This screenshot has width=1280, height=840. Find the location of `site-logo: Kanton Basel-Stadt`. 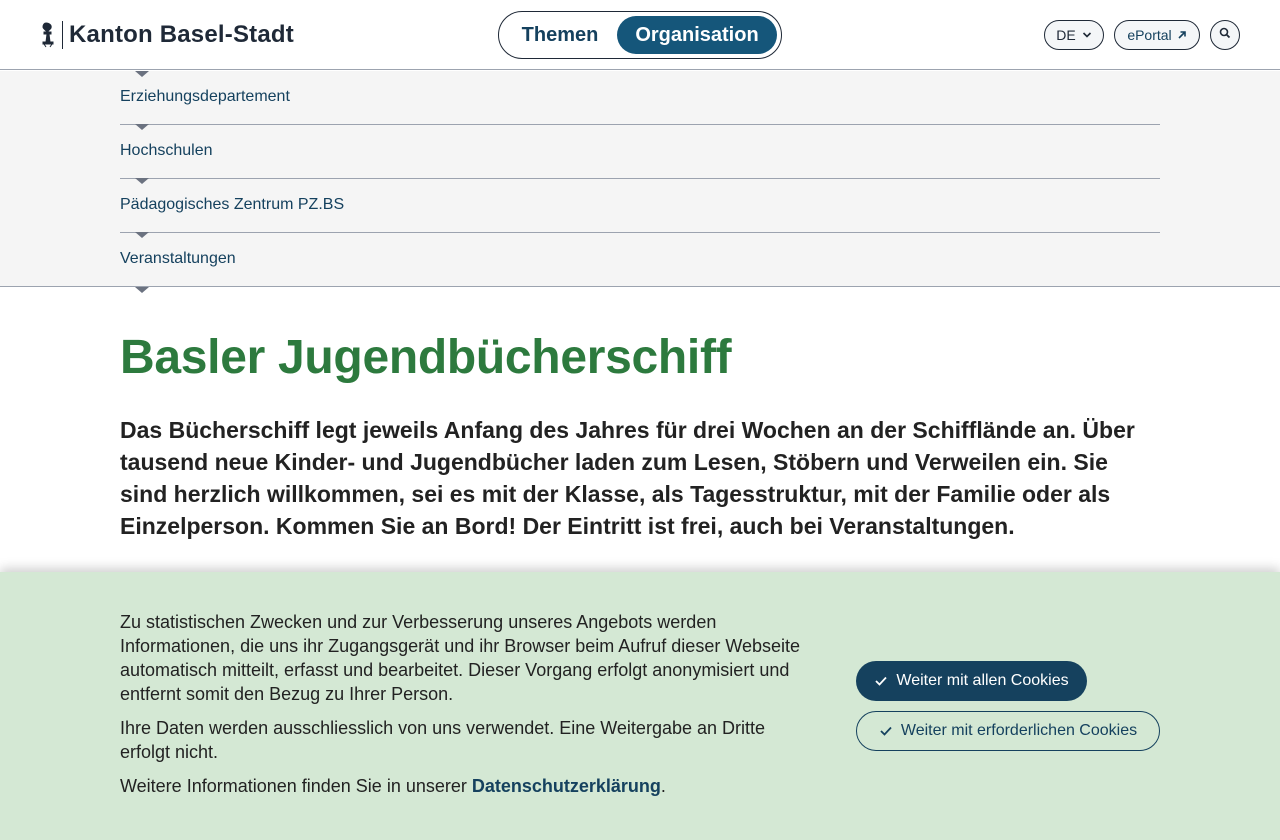

site-logo: Kanton Basel-Stadt is located at coordinates (166, 35).